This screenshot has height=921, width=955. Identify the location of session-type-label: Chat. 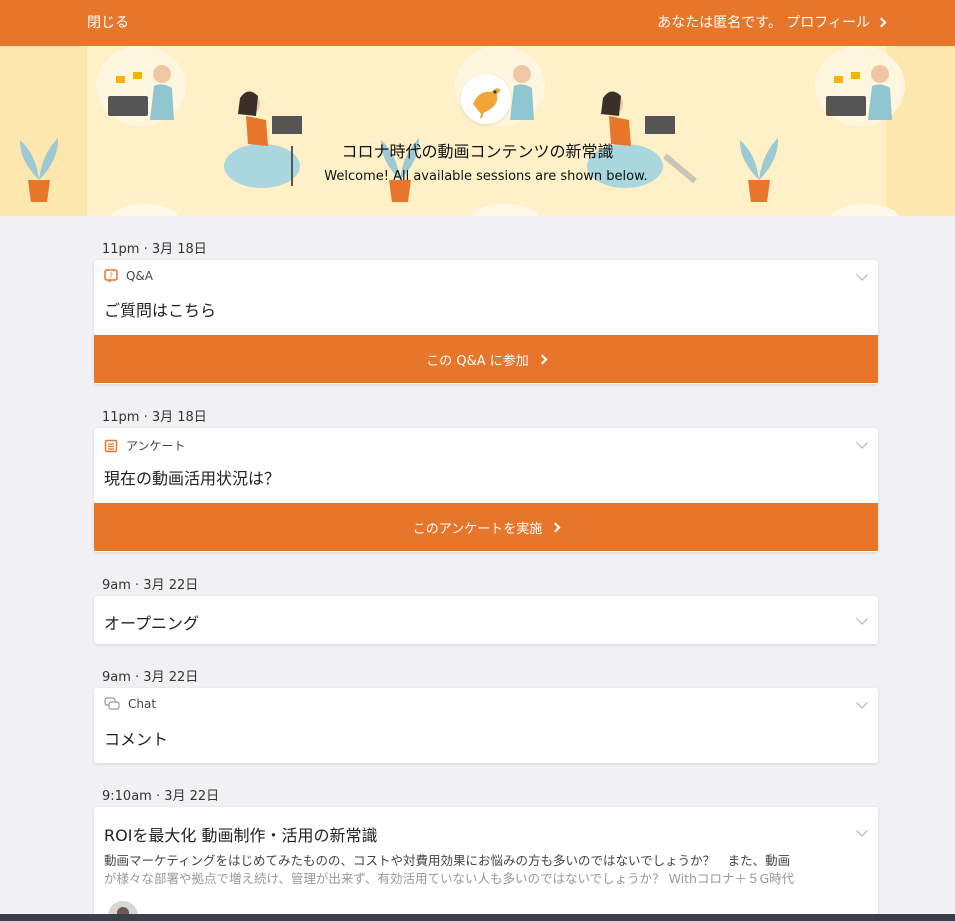
(142, 704).